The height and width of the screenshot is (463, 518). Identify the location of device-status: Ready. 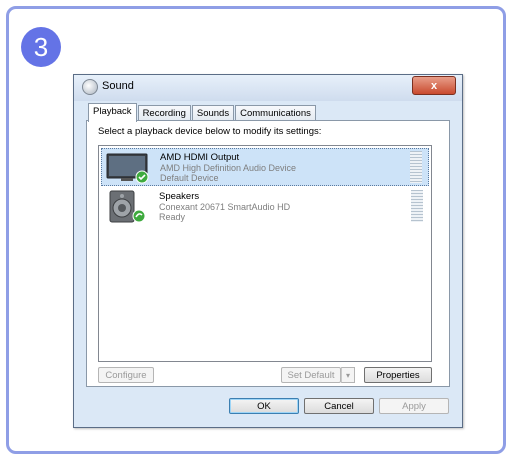
(172, 217).